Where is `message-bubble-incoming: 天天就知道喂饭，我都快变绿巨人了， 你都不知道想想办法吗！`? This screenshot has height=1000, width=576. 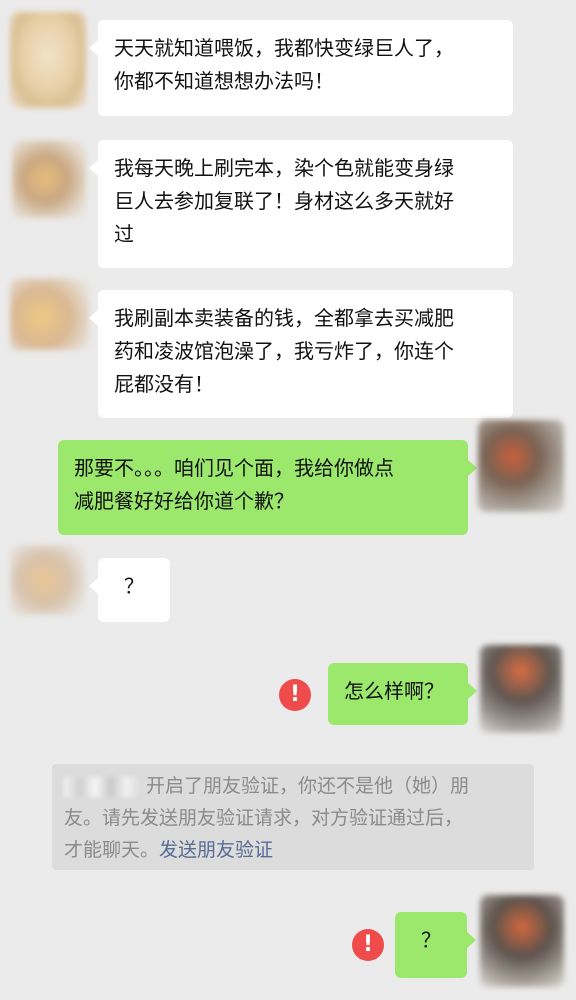
message-bubble-incoming: 天天就知道喂饭，我都快变绿巨人了， 你都不知道想想办法吗！ is located at coordinates (301, 68).